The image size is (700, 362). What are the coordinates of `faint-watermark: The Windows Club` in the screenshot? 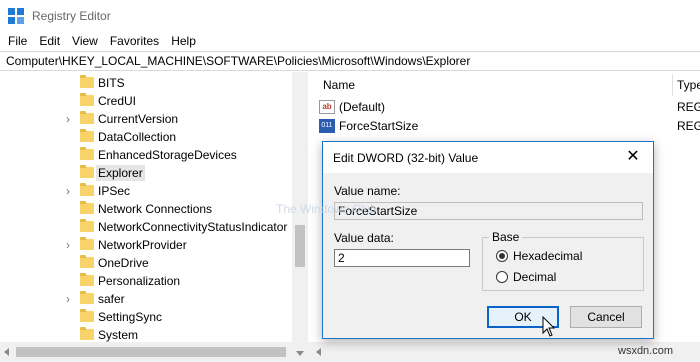 It's located at (326, 209).